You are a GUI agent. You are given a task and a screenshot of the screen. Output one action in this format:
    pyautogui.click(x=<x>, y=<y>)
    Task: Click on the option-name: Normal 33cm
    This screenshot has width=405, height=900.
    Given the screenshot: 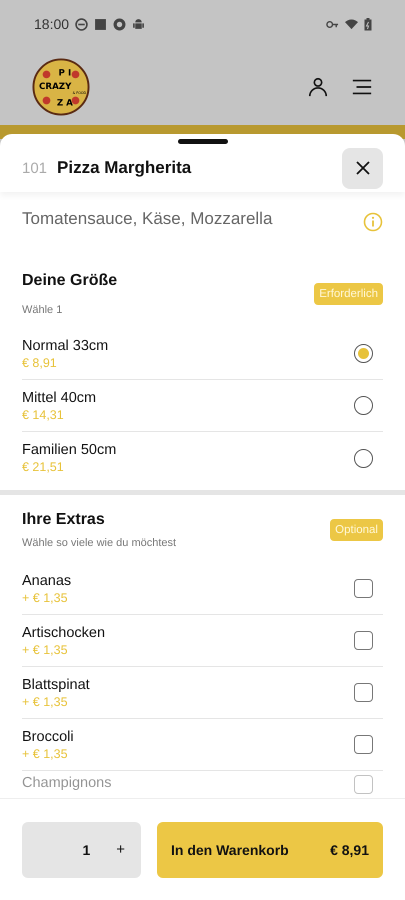 What is the action you would take?
    pyautogui.click(x=65, y=346)
    